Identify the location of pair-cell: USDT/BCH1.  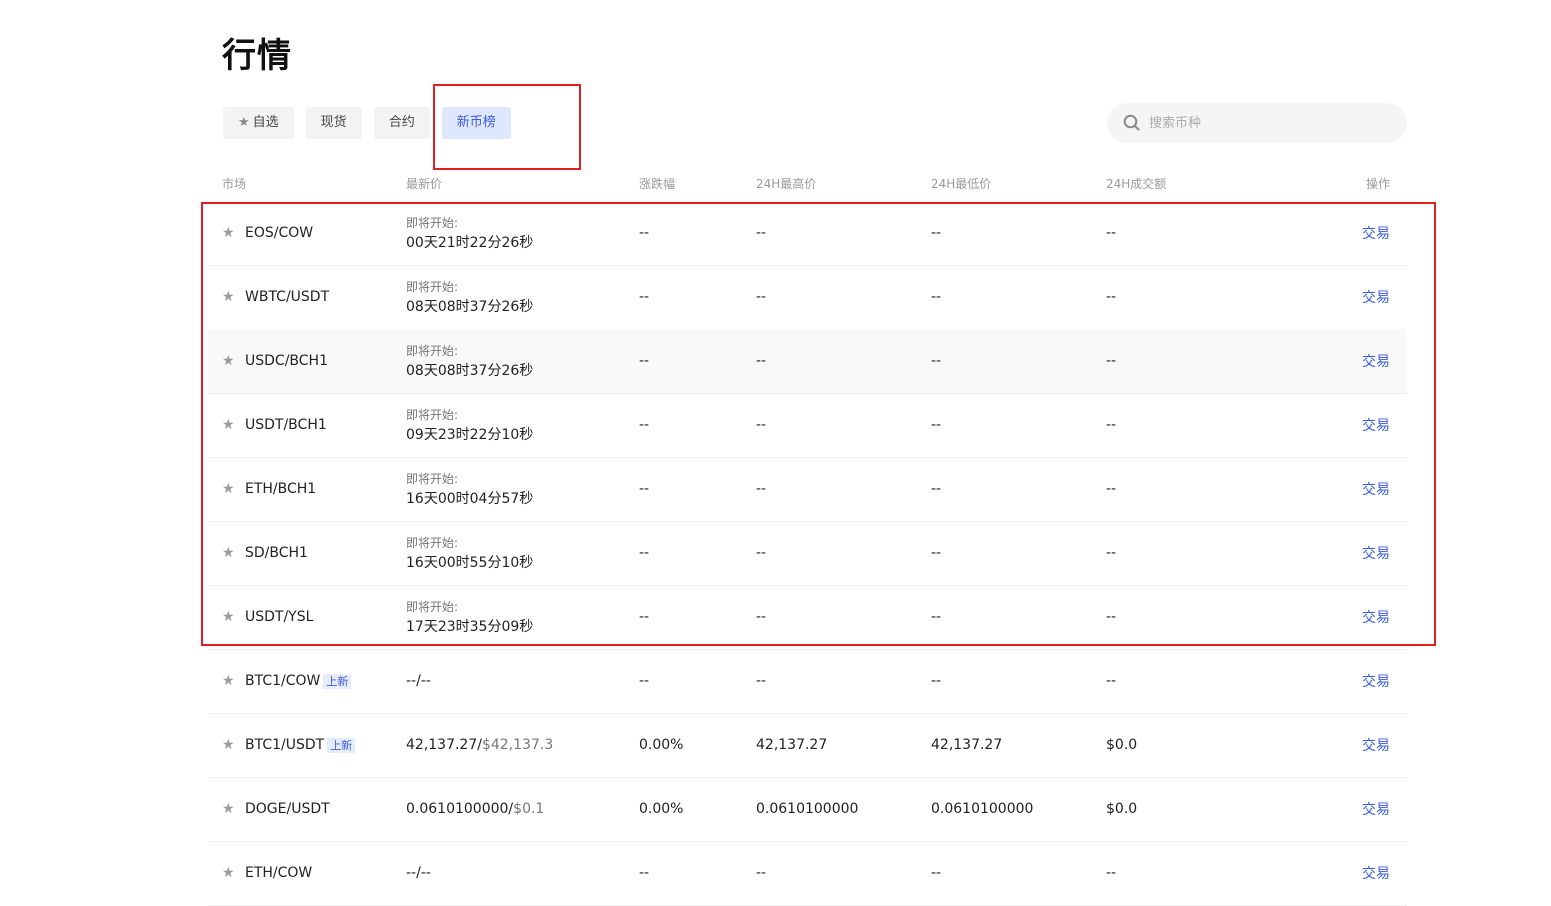
(286, 425).